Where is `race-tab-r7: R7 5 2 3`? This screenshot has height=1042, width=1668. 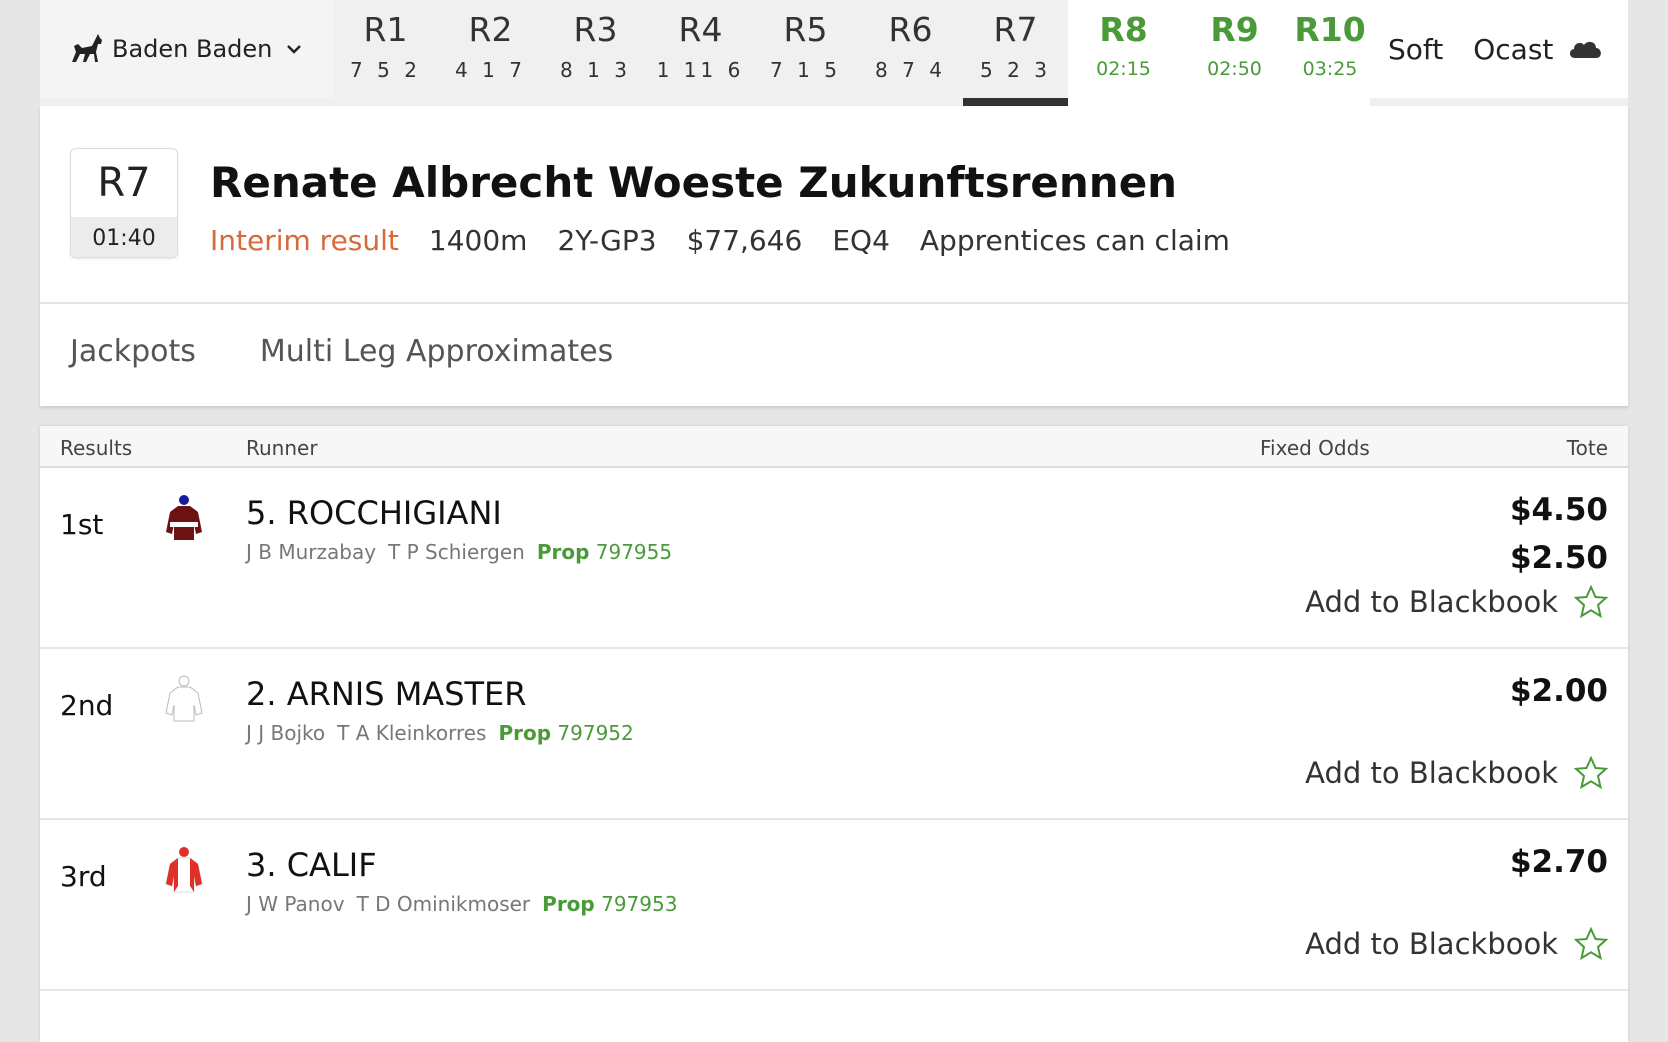
race-tab-r7: R7 5 2 3 is located at coordinates (1015, 53).